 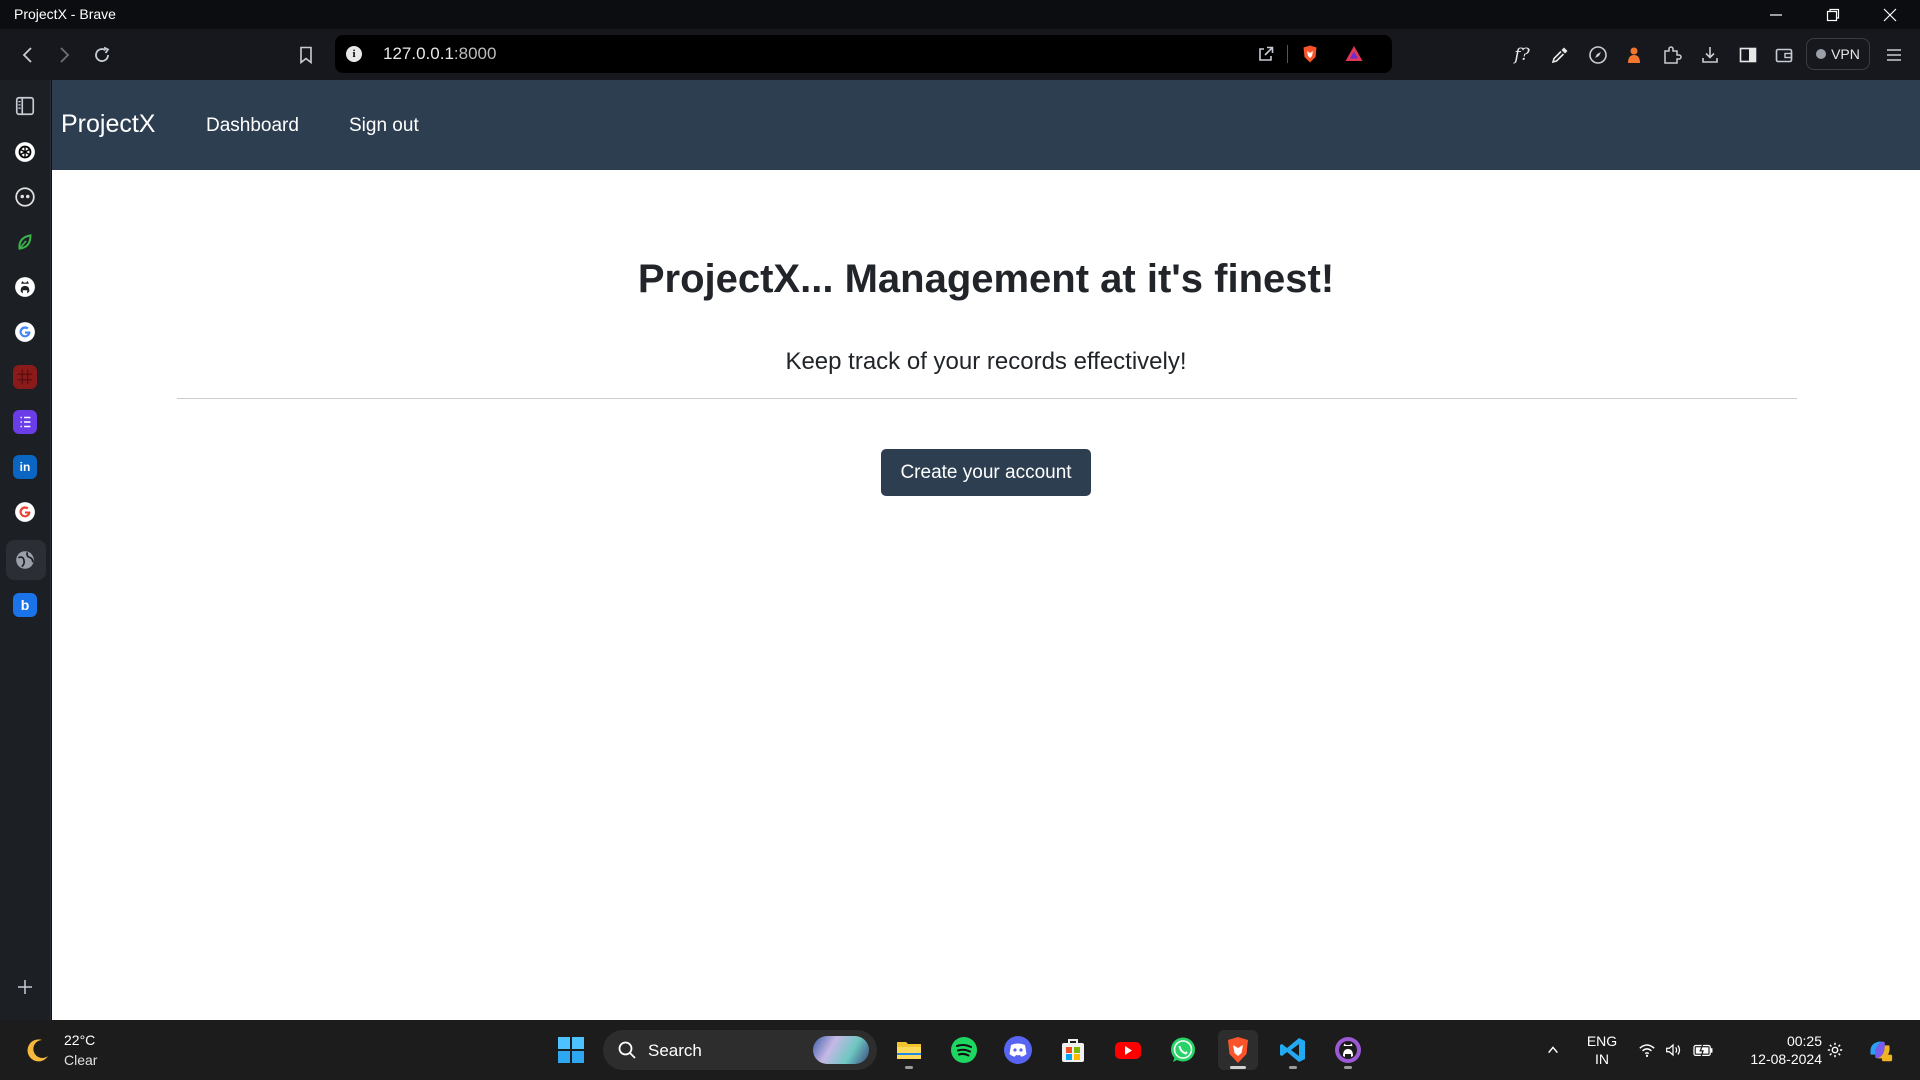 I want to click on moon-icon, so click(x=38, y=1050).